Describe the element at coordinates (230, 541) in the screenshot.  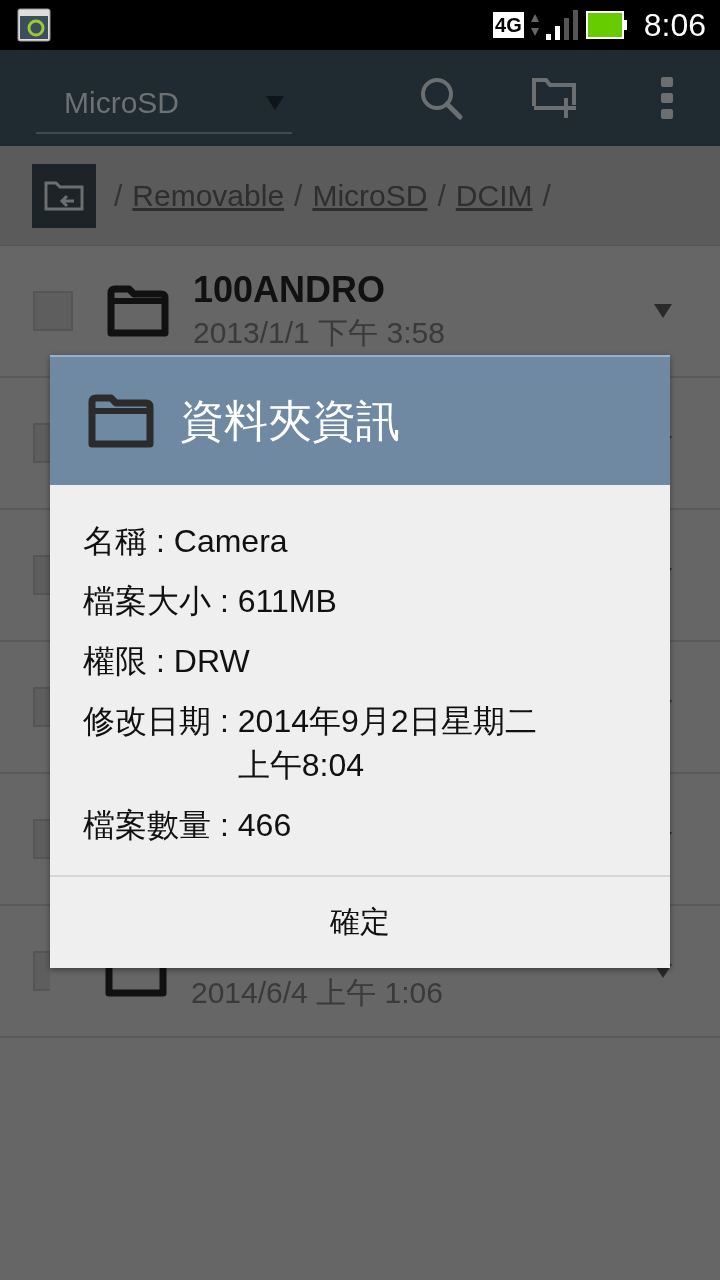
I see `field-value: Camera` at that location.